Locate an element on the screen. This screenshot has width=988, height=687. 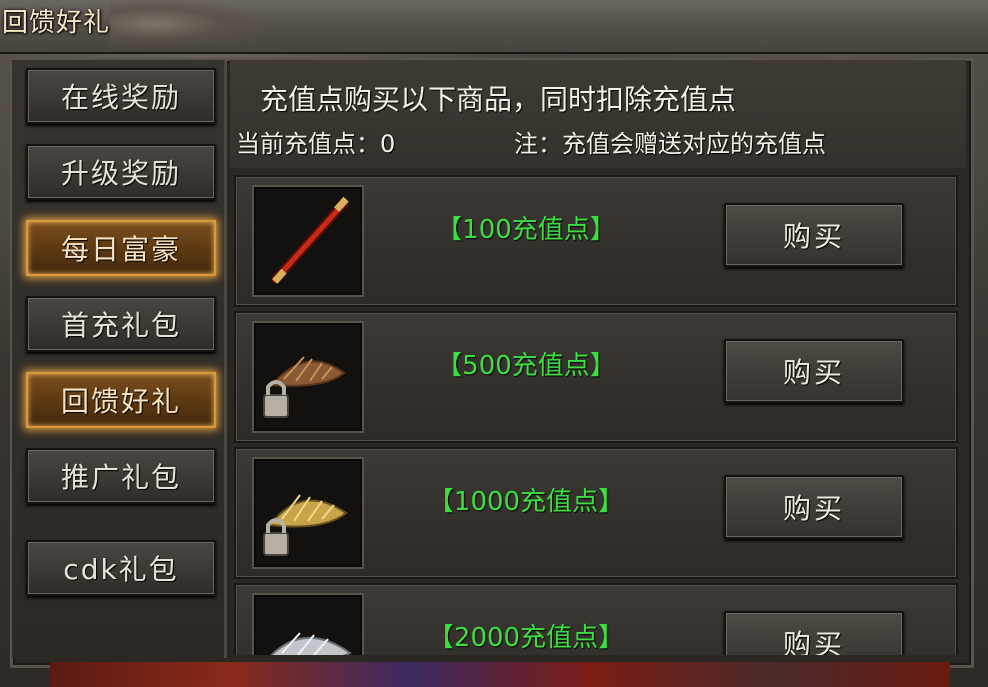
sidebar-item-daily-rich: 每日富豪 is located at coordinates (121, 248).